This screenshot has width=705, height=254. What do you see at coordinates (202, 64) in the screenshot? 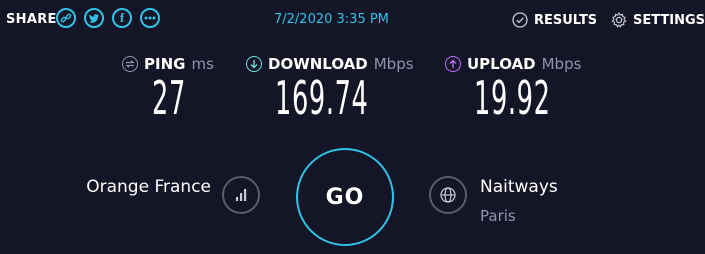
I see `ping-unit: ms` at bounding box center [202, 64].